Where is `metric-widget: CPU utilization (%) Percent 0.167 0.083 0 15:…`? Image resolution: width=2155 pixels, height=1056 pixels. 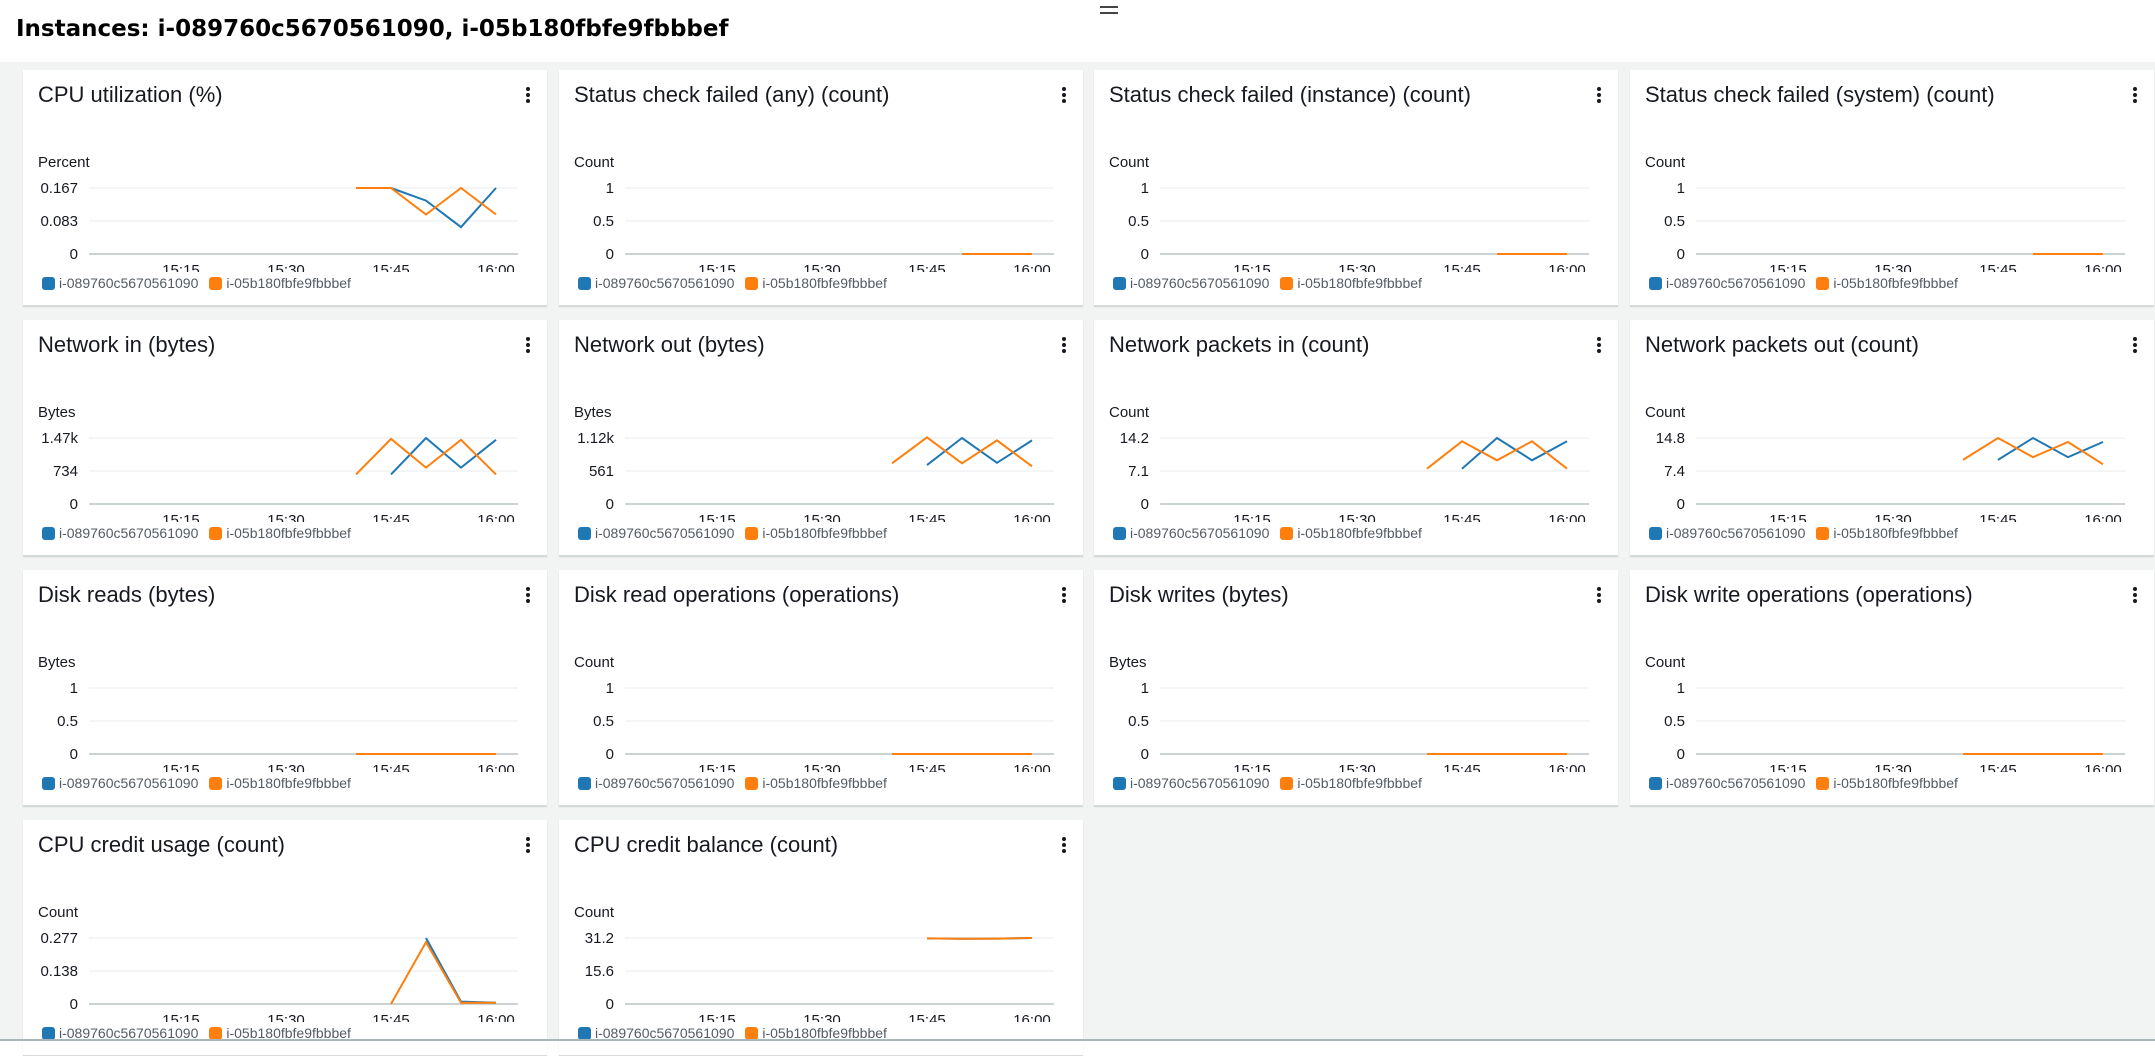 metric-widget: CPU utilization (%) Percent 0.167 0.083 0 15:… is located at coordinates (285, 188).